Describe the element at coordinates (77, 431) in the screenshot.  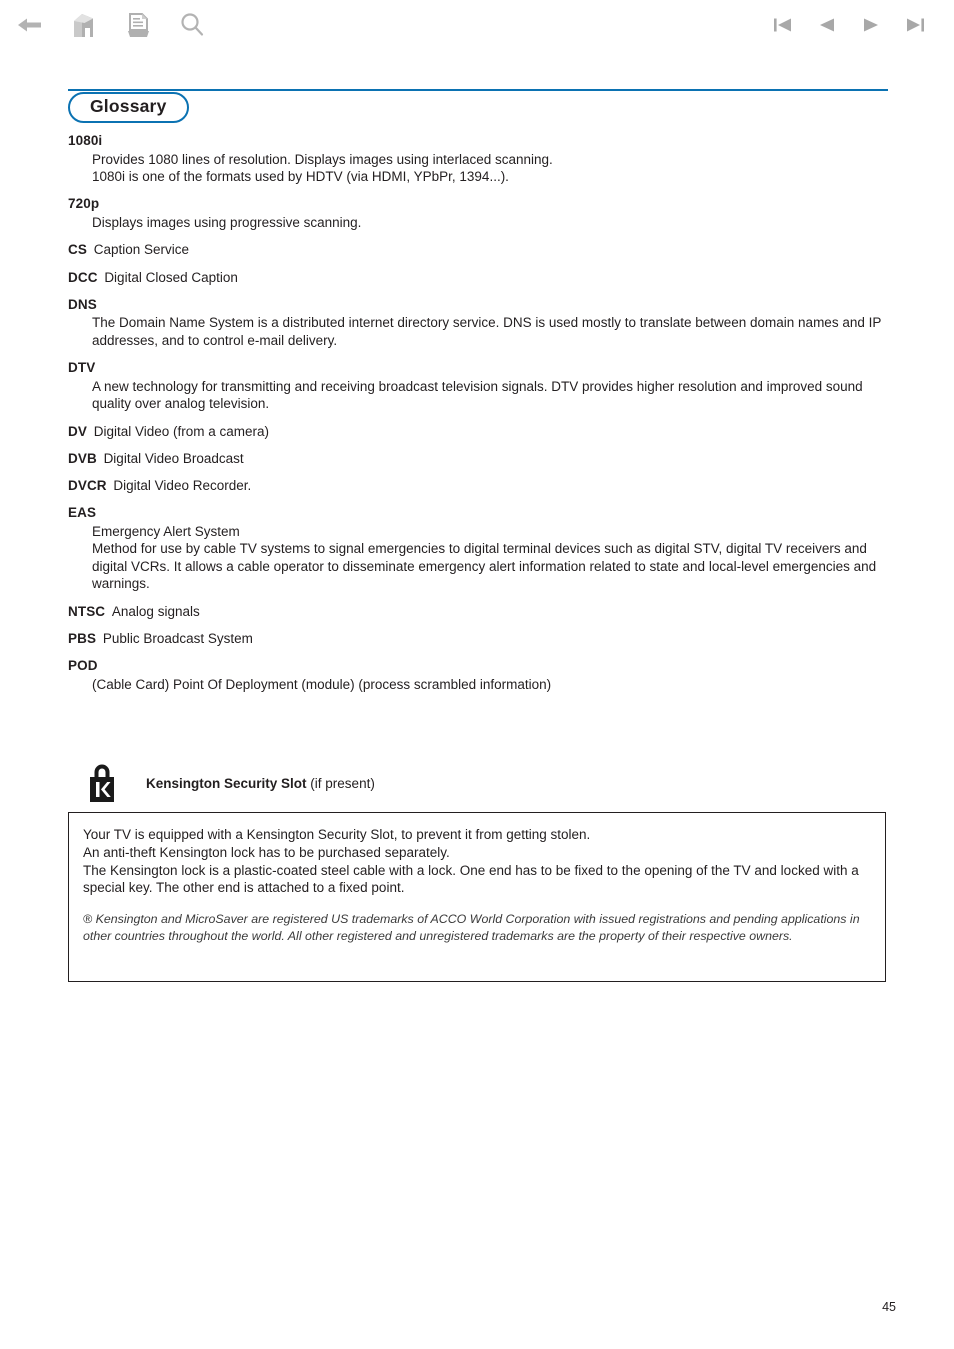
I see `glossary-term: DV` at that location.